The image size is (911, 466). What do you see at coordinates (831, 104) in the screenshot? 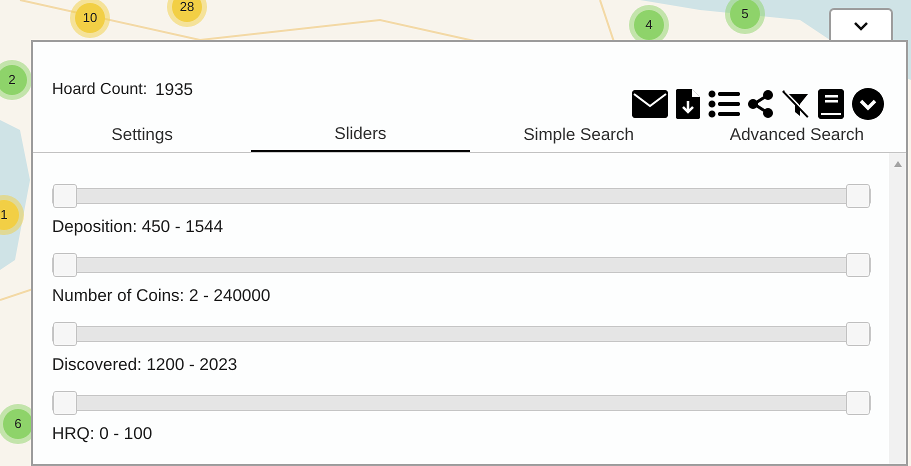
I see `book-icon` at bounding box center [831, 104].